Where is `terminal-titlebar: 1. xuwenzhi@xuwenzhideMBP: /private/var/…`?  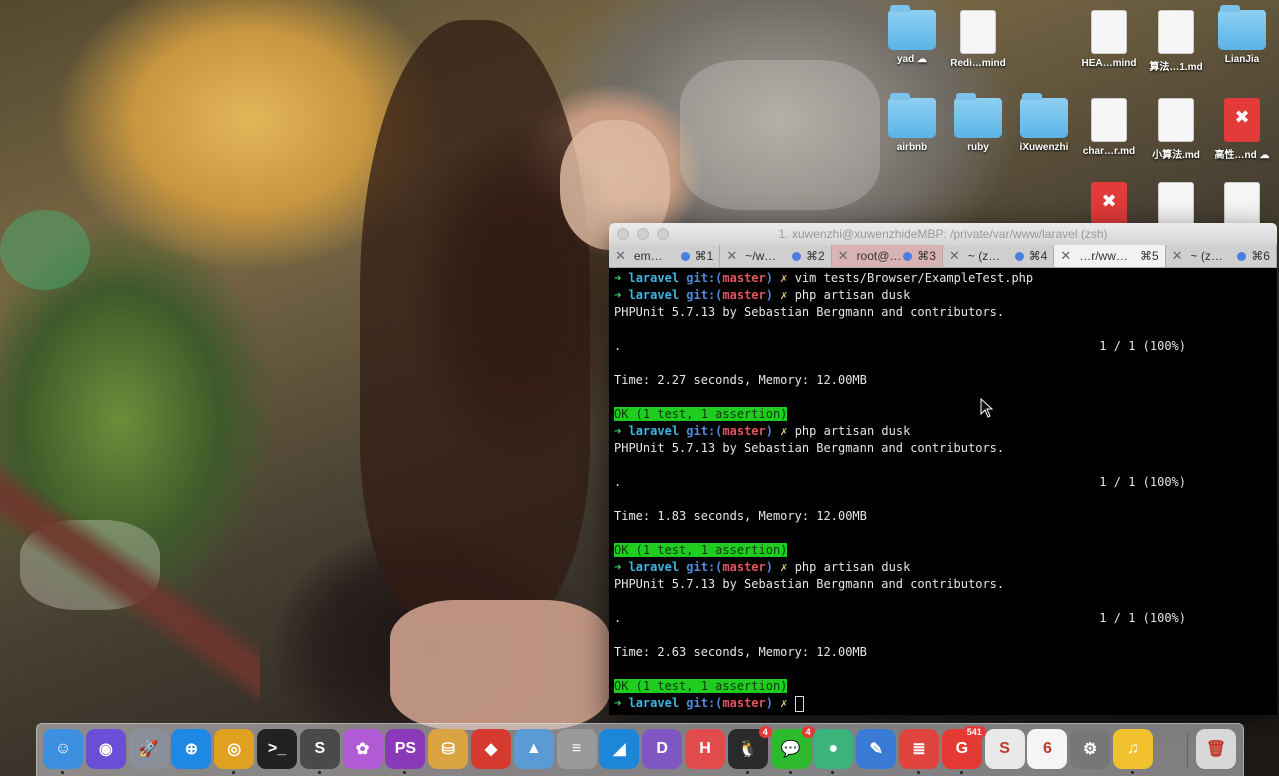
terminal-titlebar: 1. xuwenzhi@xuwenzhideMBP: /private/var/… is located at coordinates (943, 234).